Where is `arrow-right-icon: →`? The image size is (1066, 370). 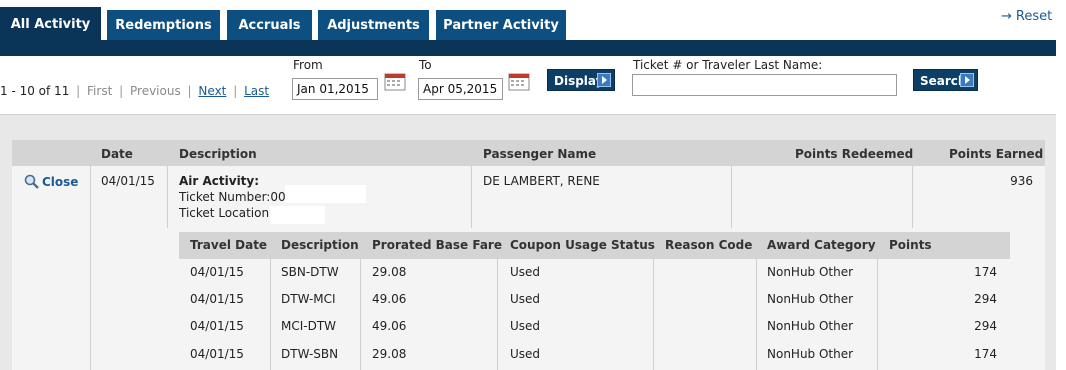
arrow-right-icon: → is located at coordinates (1006, 16).